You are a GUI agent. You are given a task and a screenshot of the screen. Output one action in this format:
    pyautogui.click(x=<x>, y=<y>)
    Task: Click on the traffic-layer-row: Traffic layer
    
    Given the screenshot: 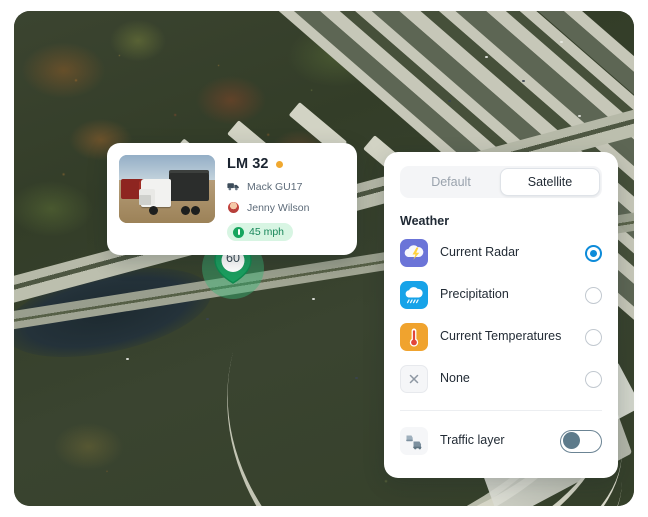 What is the action you would take?
    pyautogui.click(x=501, y=439)
    